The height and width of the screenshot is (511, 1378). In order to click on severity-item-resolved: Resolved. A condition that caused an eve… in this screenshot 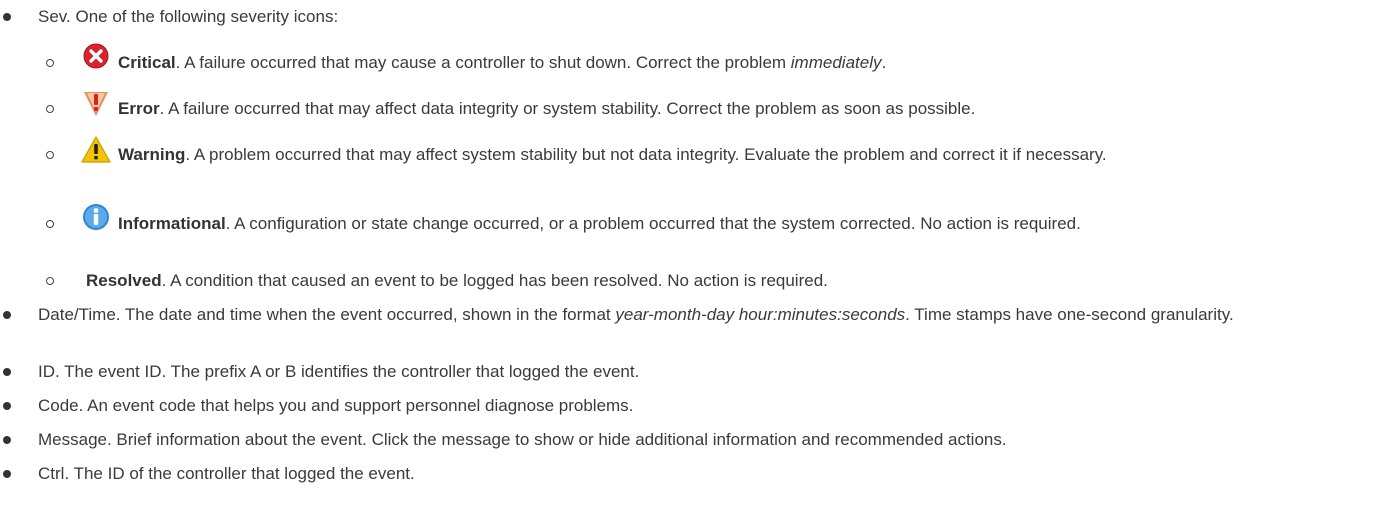, I will do `click(705, 280)`.